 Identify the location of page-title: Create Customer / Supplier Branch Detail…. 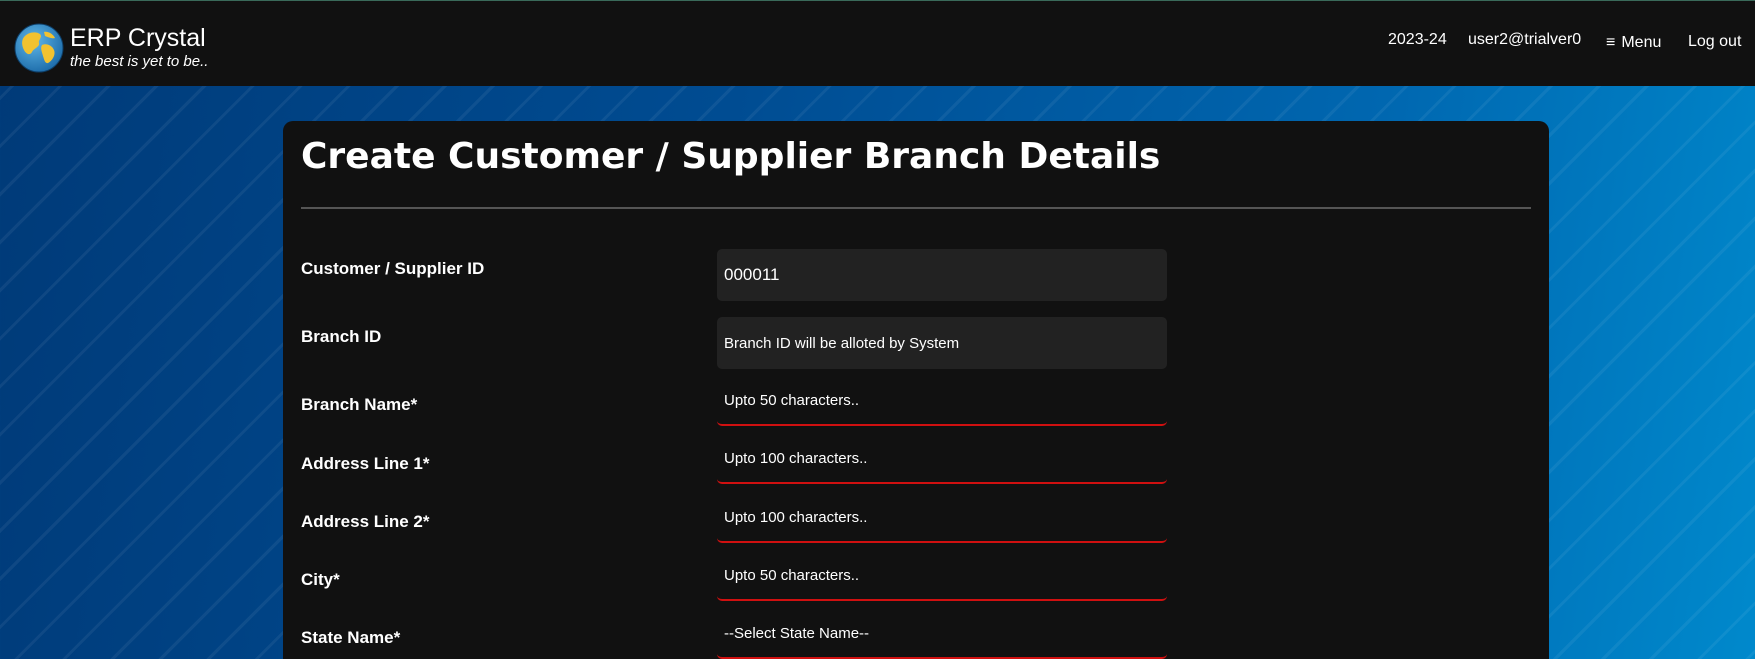
(731, 156).